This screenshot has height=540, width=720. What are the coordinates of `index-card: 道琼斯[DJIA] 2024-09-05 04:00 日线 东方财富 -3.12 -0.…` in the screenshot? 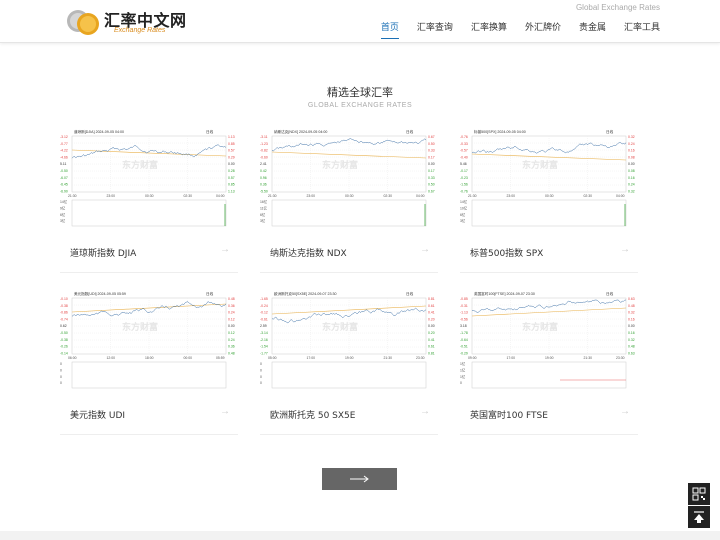 It's located at (149, 203).